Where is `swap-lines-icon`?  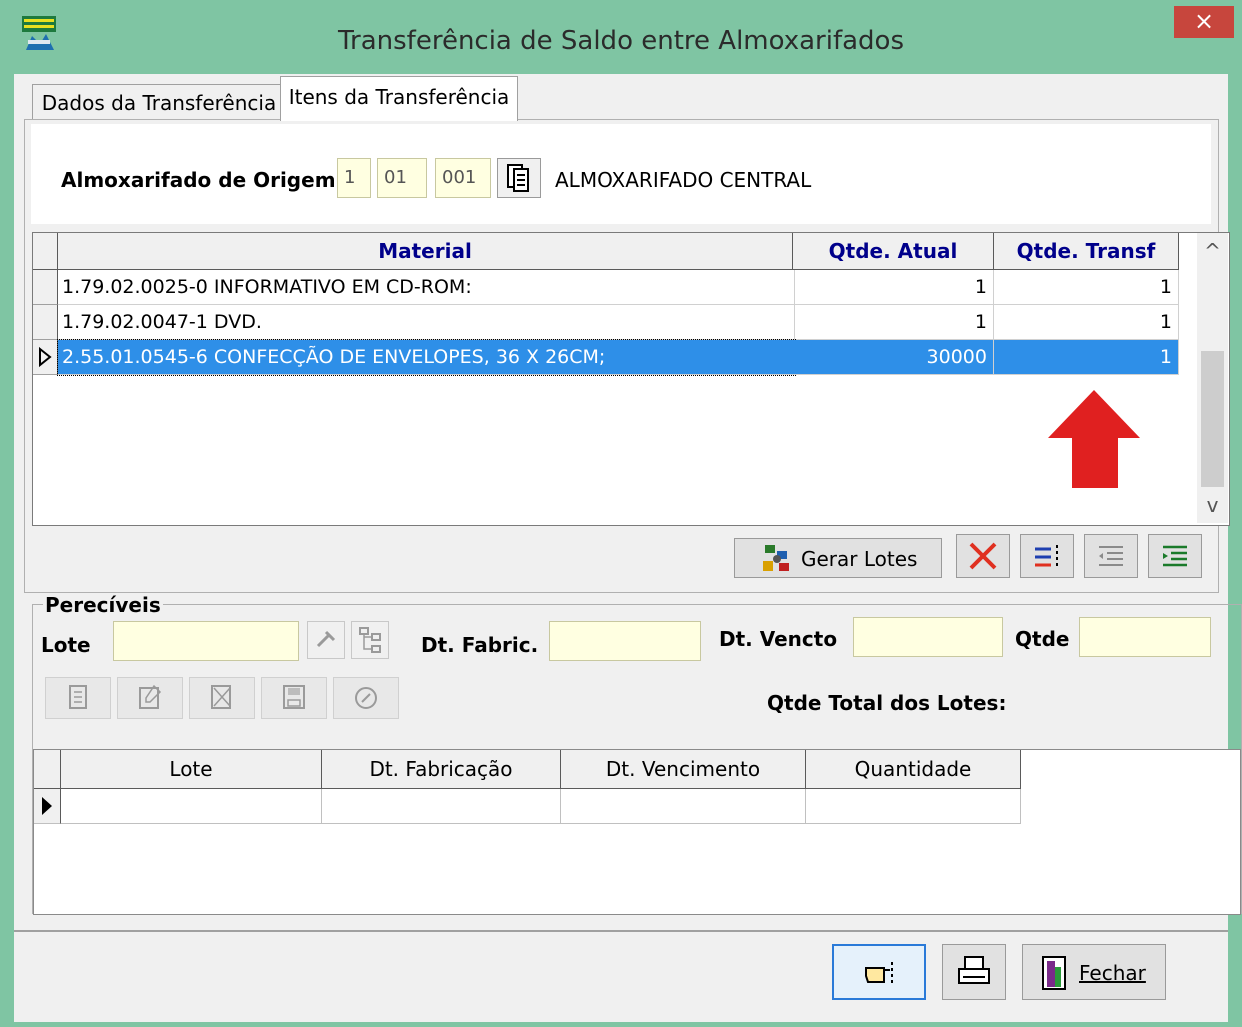
swap-lines-icon is located at coordinates (1046, 557).